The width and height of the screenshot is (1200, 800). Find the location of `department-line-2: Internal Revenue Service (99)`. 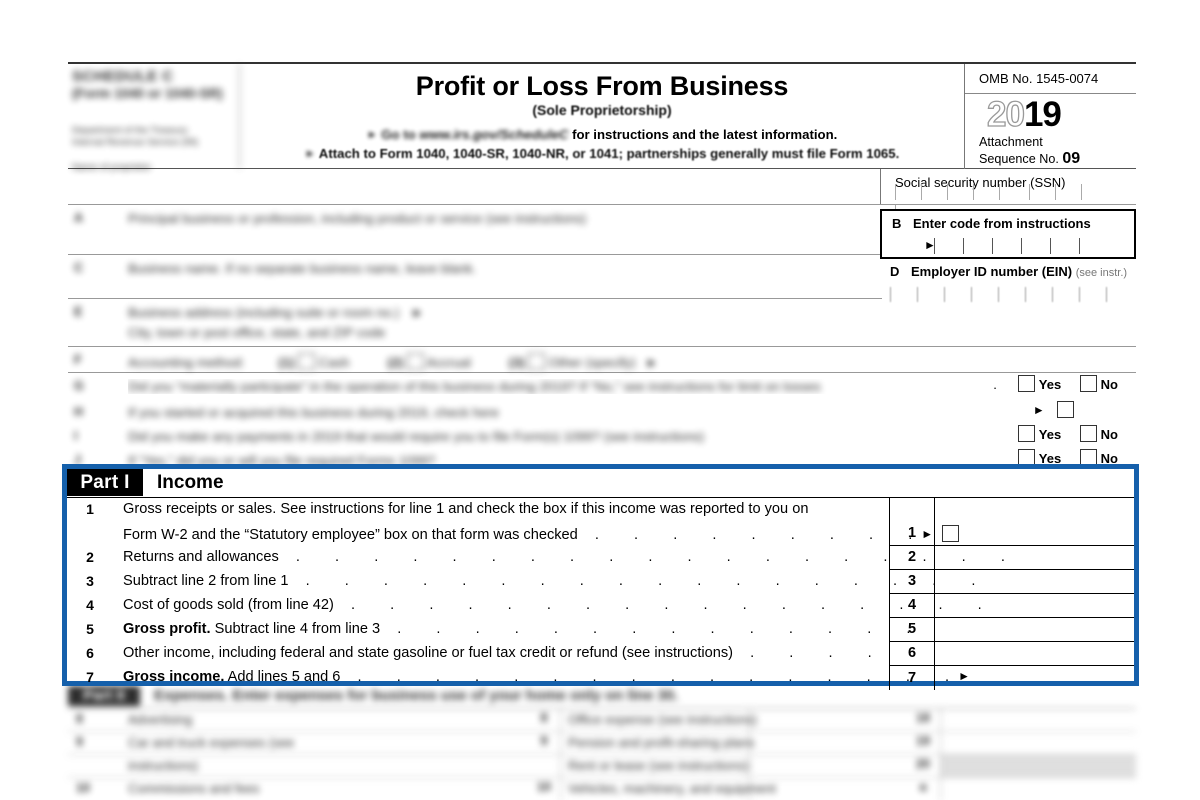

department-line-2: Internal Revenue Service (99) is located at coordinates (135, 143).